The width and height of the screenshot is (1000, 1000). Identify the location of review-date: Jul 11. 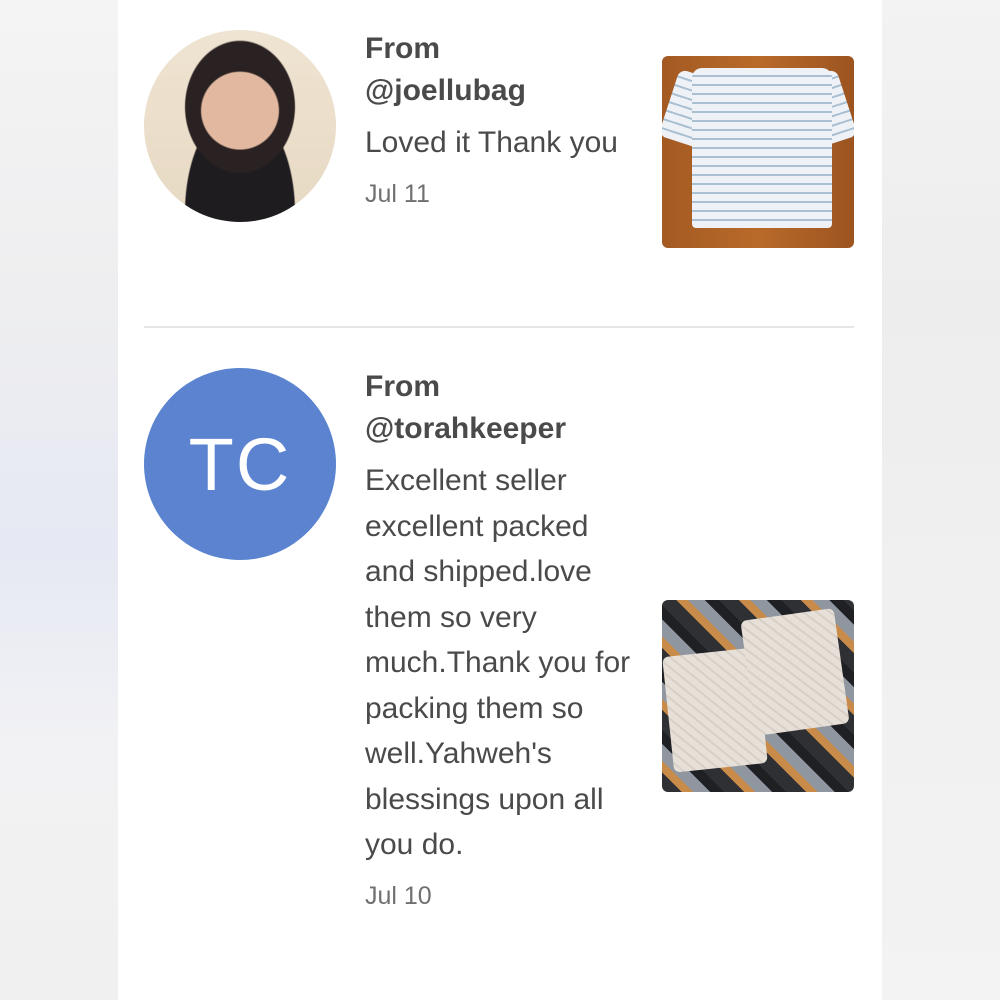
(397, 193).